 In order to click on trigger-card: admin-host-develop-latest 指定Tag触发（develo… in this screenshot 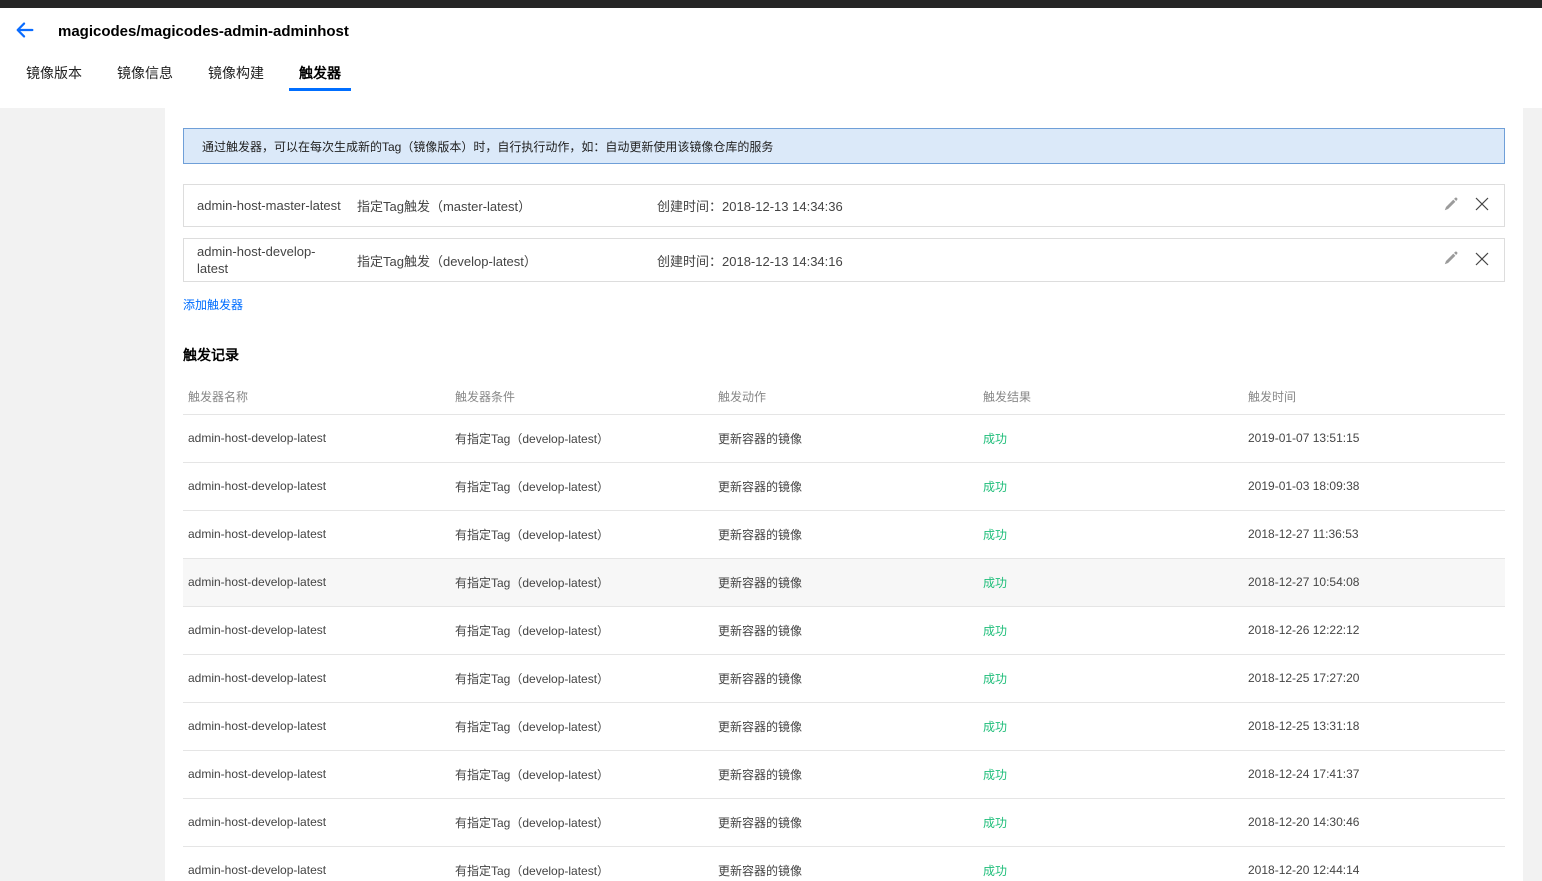, I will do `click(844, 260)`.